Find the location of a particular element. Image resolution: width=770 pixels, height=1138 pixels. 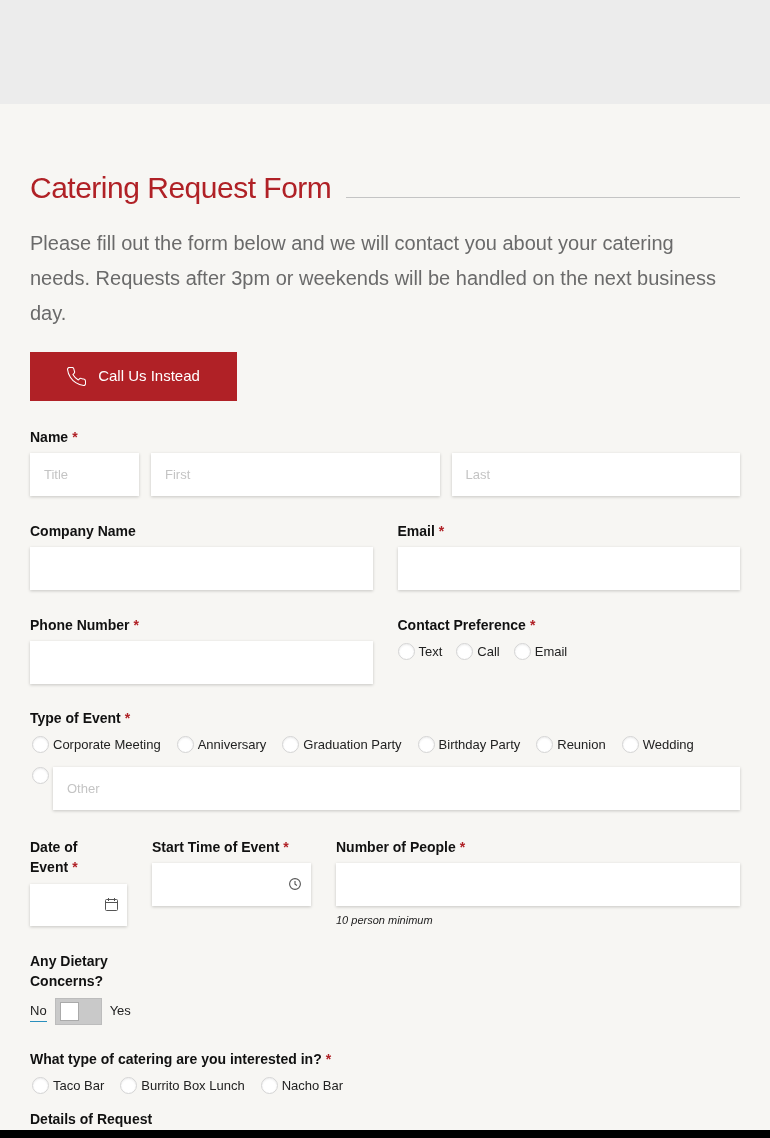

phone-number-field is located at coordinates (201, 662).